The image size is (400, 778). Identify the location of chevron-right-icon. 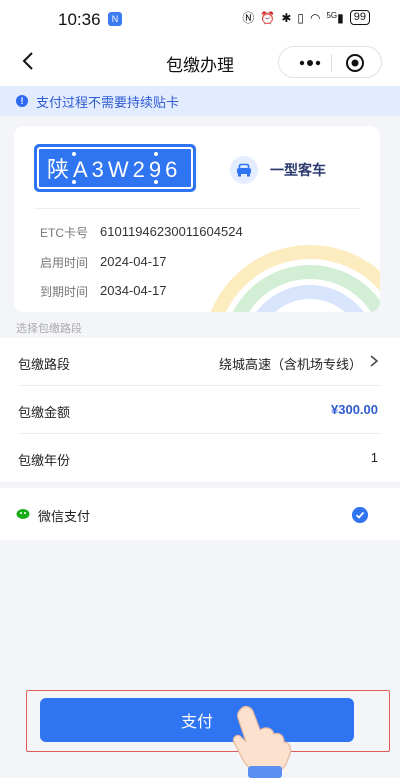
(374, 361).